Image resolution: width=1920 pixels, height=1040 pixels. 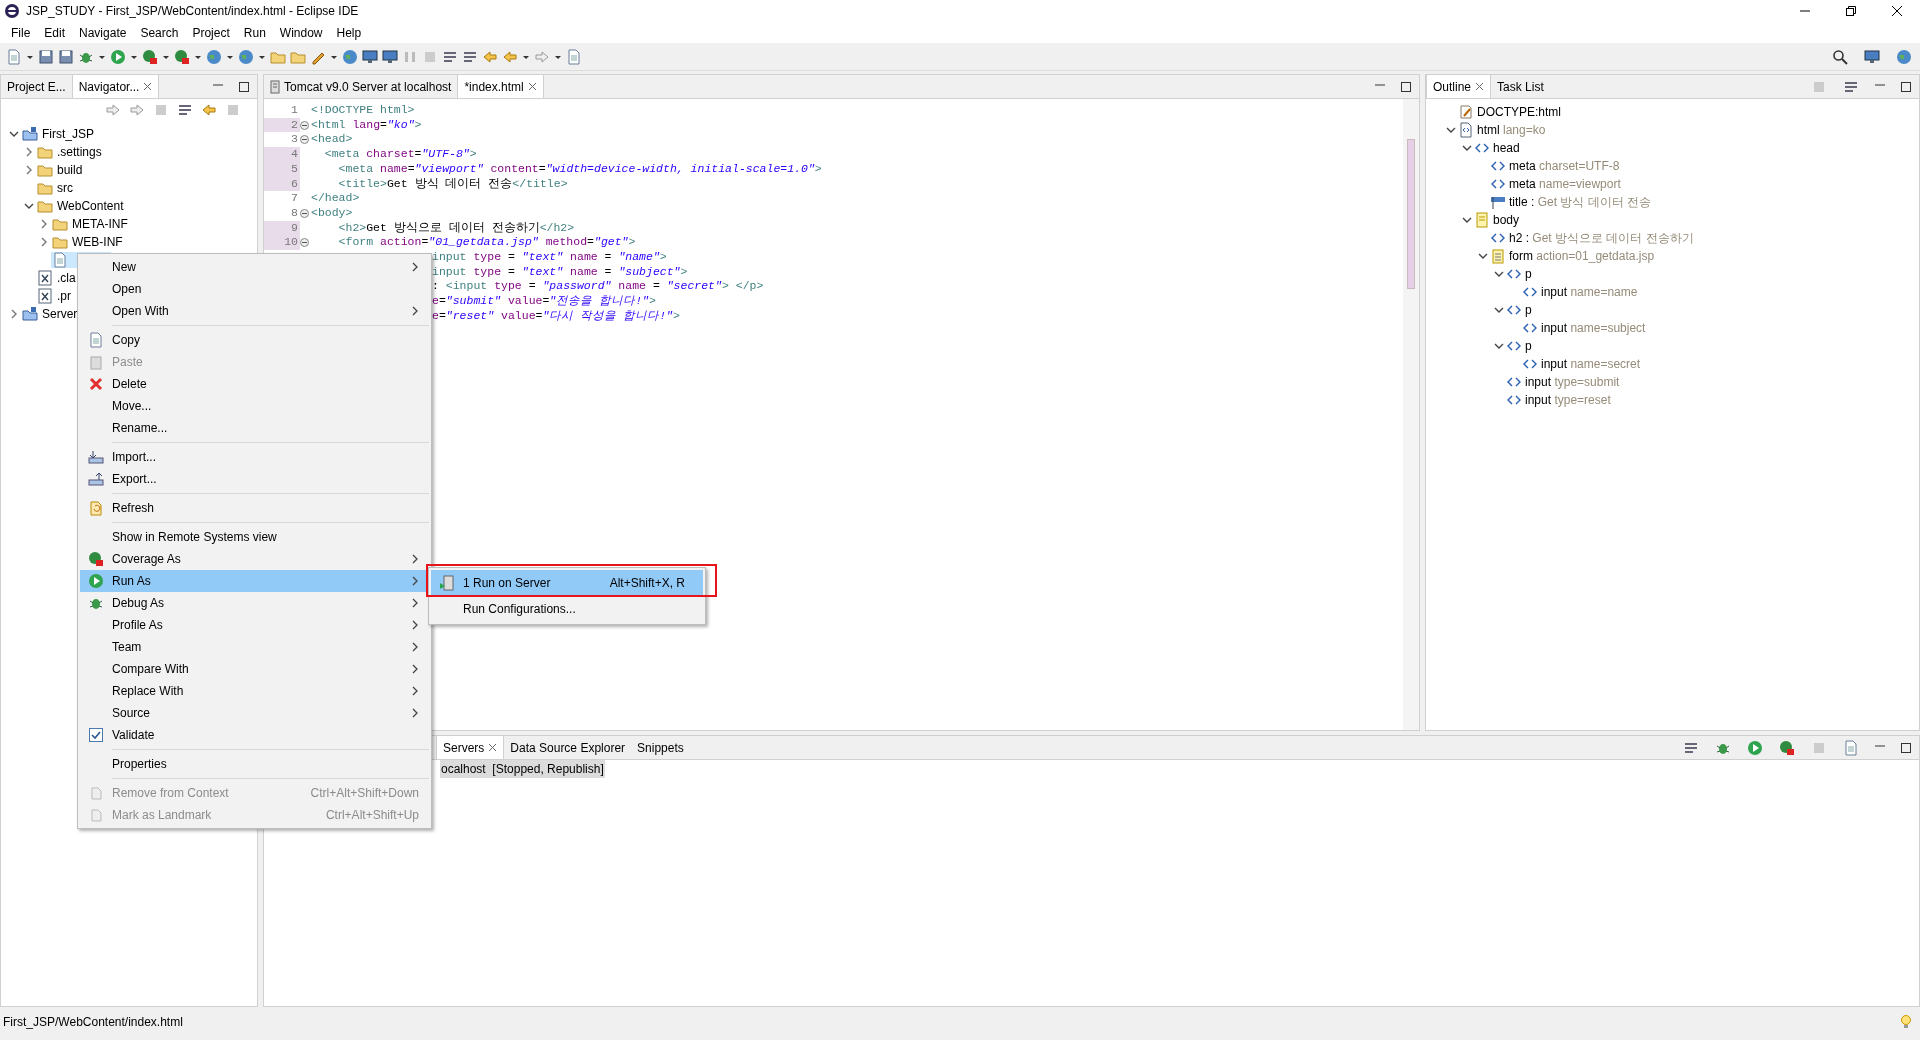 What do you see at coordinates (56, 278) in the screenshot?
I see `tree-item: .cla` at bounding box center [56, 278].